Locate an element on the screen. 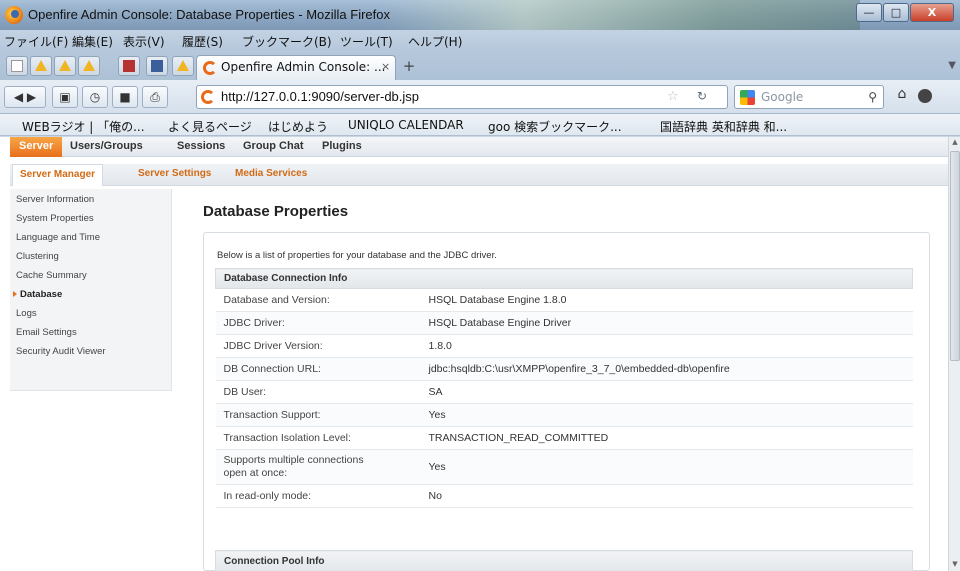 This screenshot has width=960, height=571. row-label: Database and Version: is located at coordinates (318, 300).